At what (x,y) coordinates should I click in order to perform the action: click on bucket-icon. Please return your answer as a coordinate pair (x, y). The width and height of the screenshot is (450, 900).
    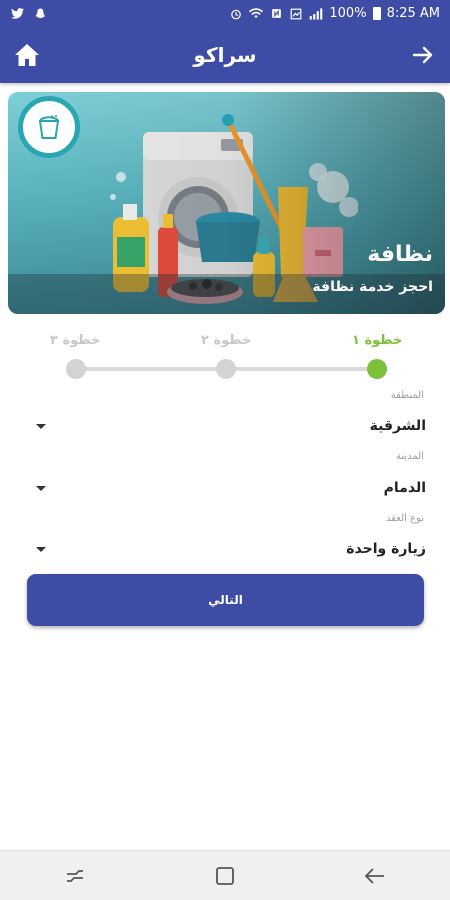
    Looking at the image, I should click on (49, 127).